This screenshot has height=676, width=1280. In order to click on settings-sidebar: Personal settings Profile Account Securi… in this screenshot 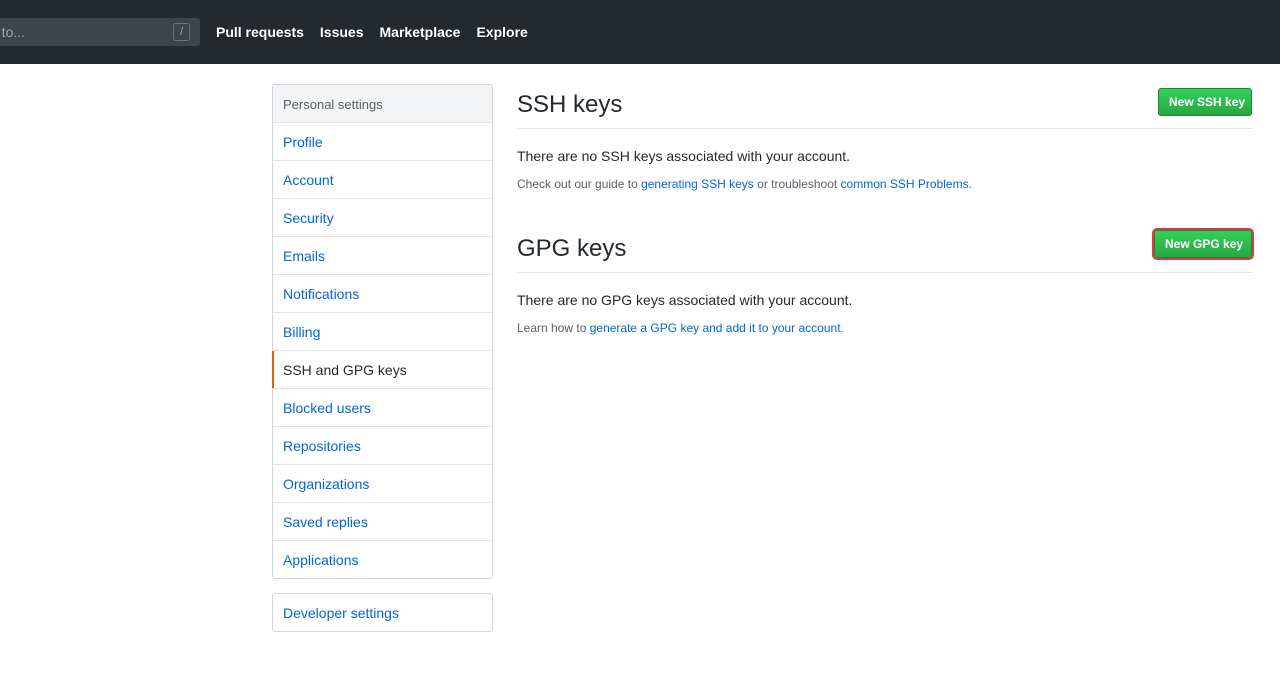, I will do `click(382, 331)`.